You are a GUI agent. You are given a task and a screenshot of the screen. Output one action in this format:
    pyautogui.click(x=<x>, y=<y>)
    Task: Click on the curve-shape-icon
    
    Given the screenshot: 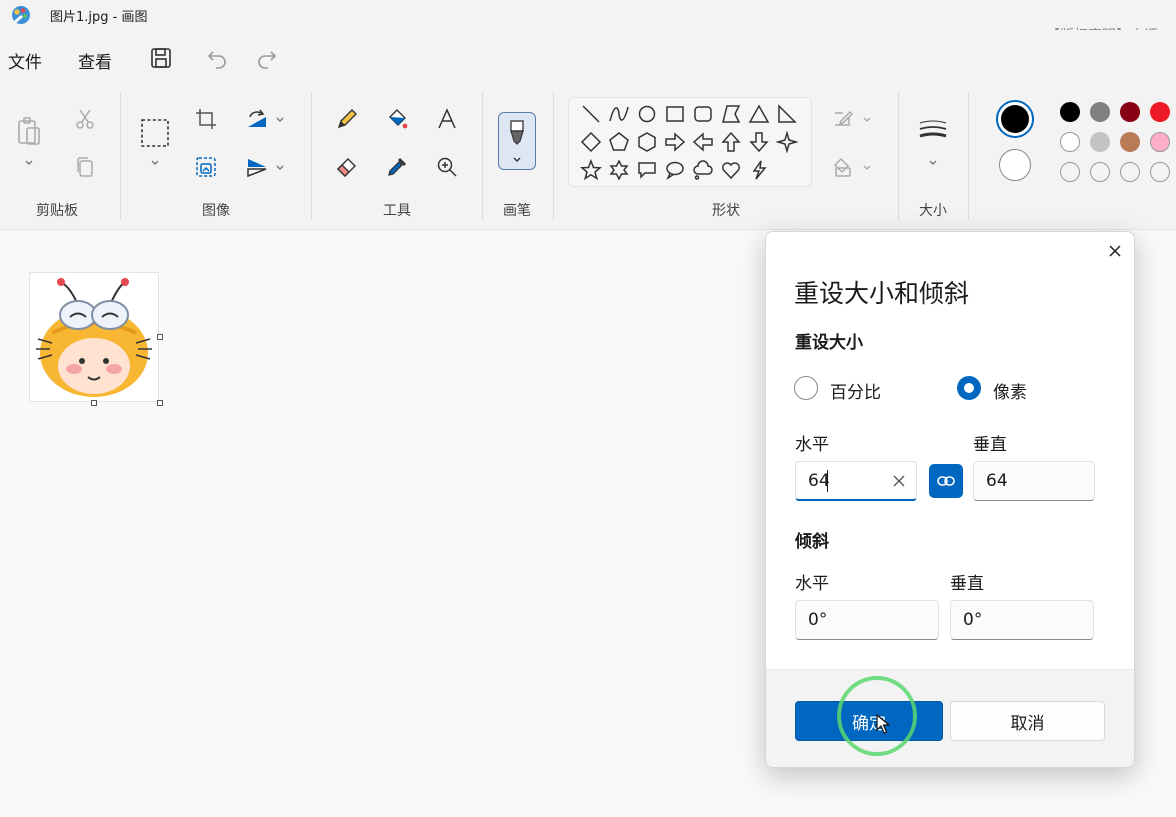 What is the action you would take?
    pyautogui.click(x=619, y=114)
    